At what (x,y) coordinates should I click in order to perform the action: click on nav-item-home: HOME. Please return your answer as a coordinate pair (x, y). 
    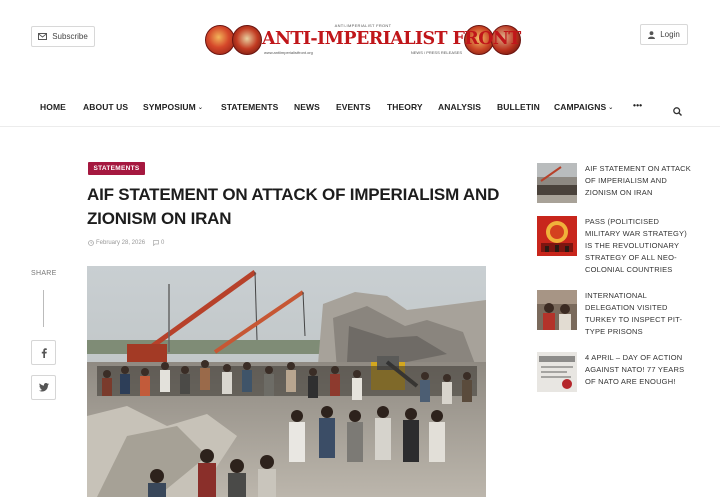
    Looking at the image, I should click on (53, 107).